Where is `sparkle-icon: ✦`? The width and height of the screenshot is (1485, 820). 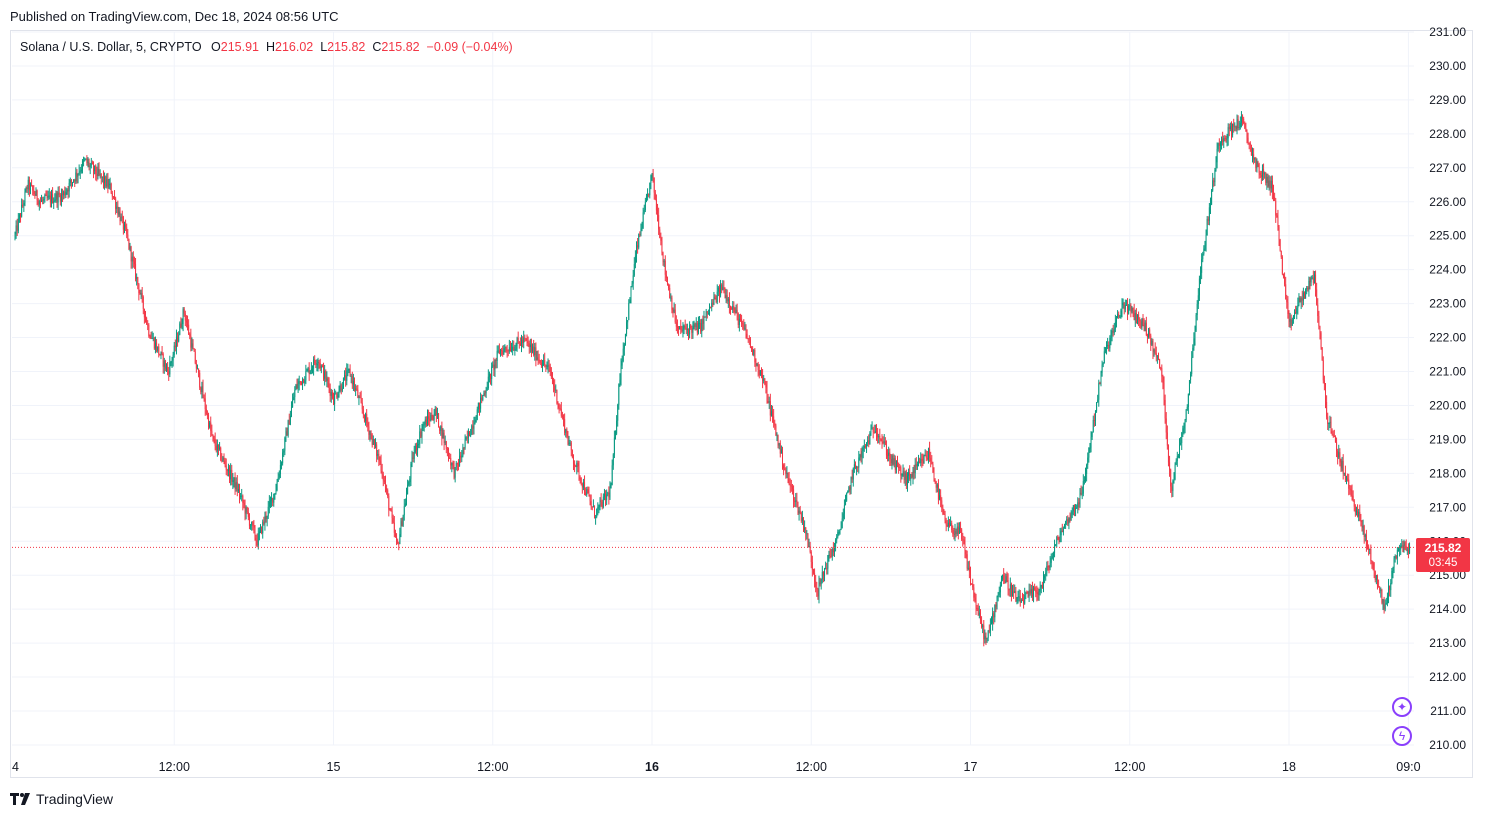 sparkle-icon: ✦ is located at coordinates (1402, 707).